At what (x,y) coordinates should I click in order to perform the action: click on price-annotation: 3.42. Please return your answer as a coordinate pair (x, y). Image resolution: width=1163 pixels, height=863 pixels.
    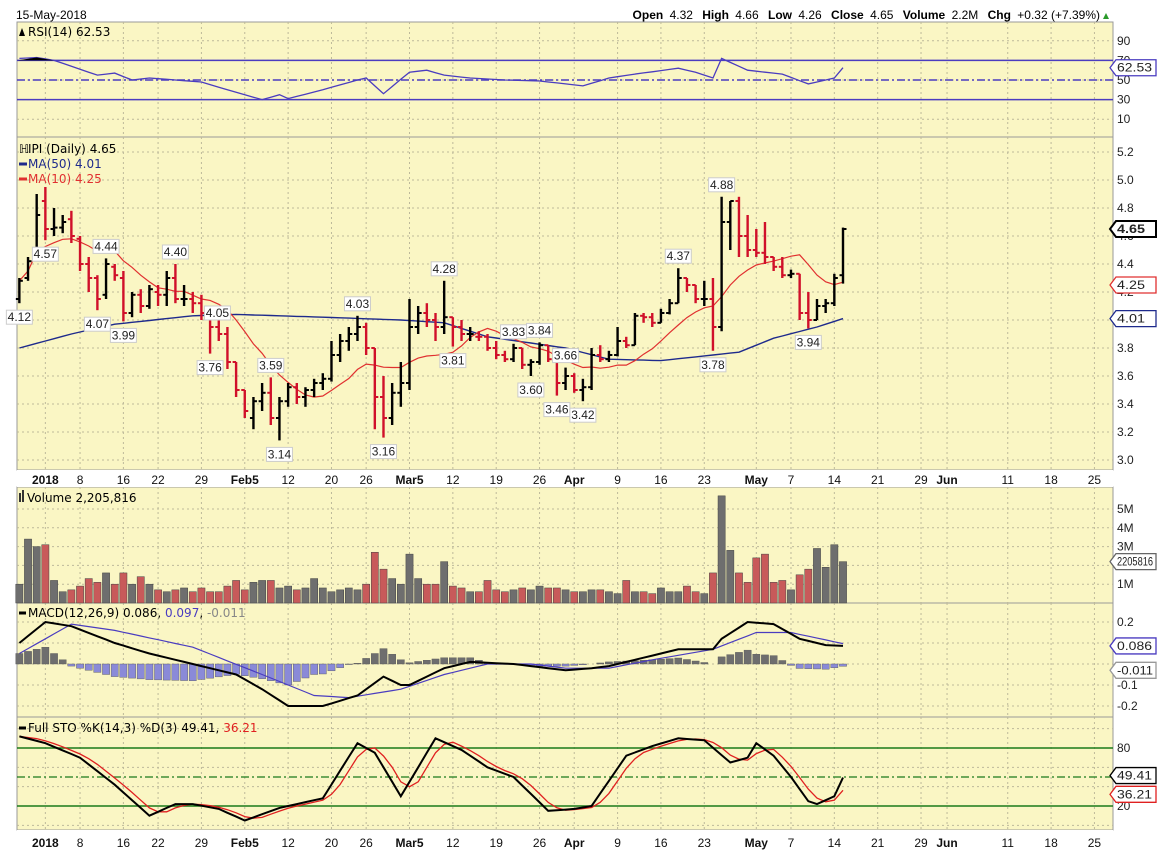
    Looking at the image, I should click on (583, 415).